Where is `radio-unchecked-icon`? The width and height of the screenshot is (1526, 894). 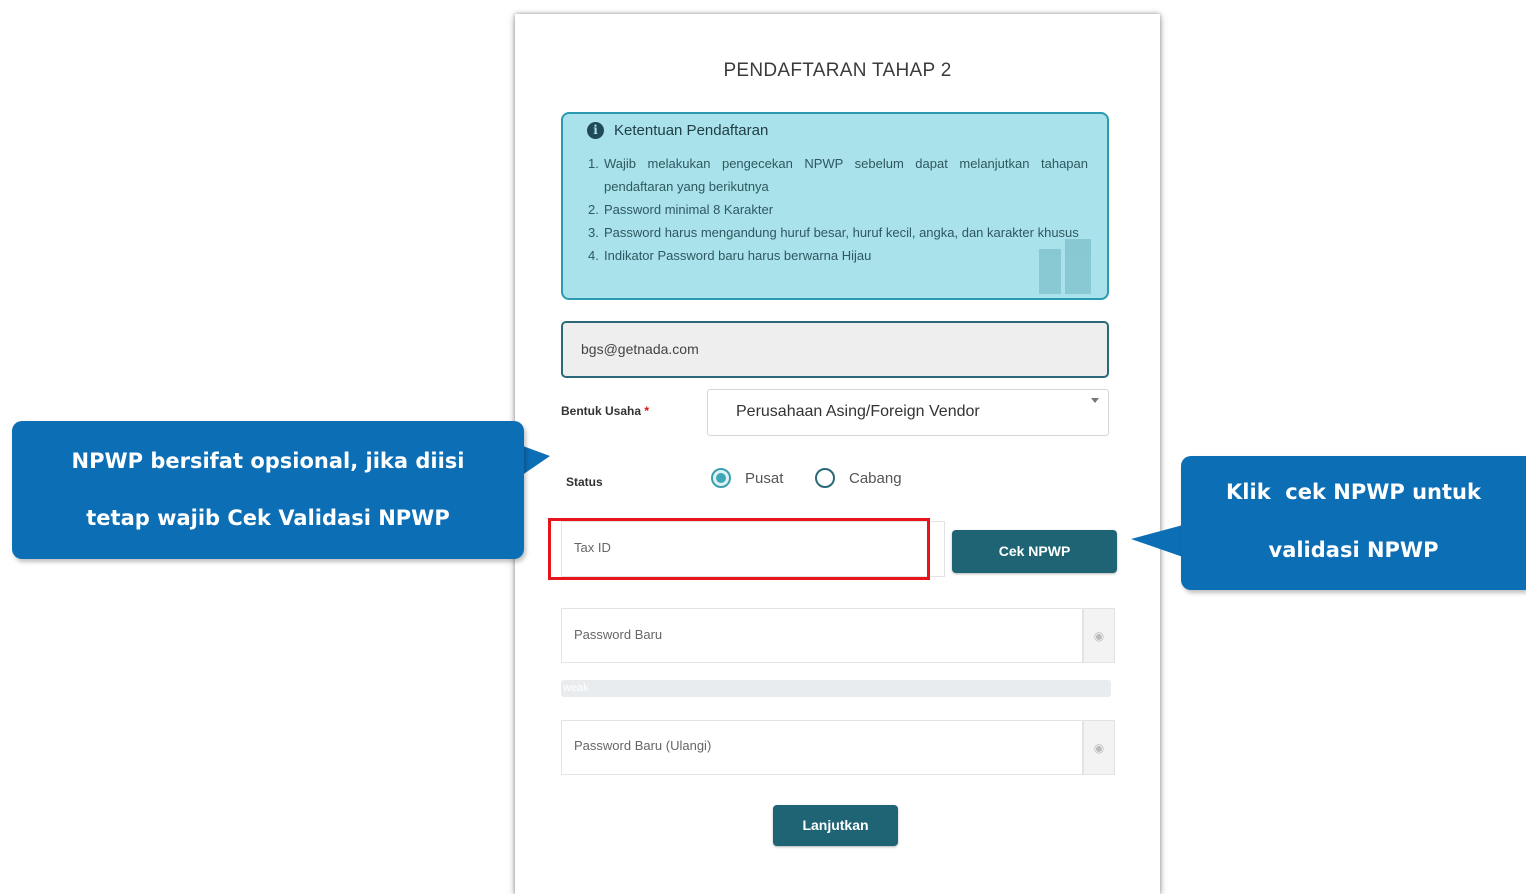 radio-unchecked-icon is located at coordinates (825, 478).